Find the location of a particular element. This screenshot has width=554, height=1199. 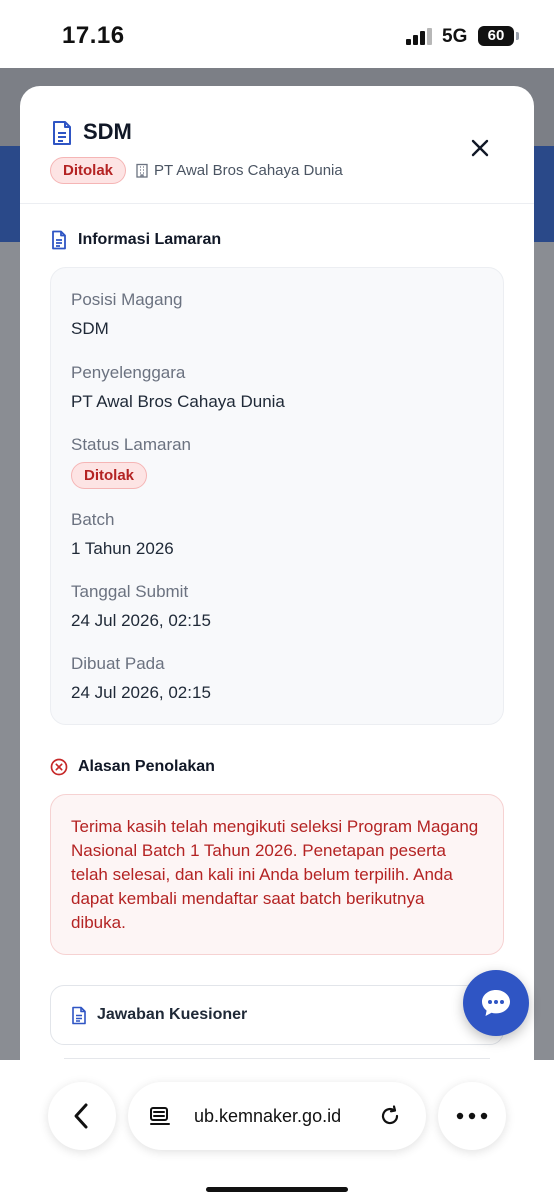

building-icon is located at coordinates (142, 170).